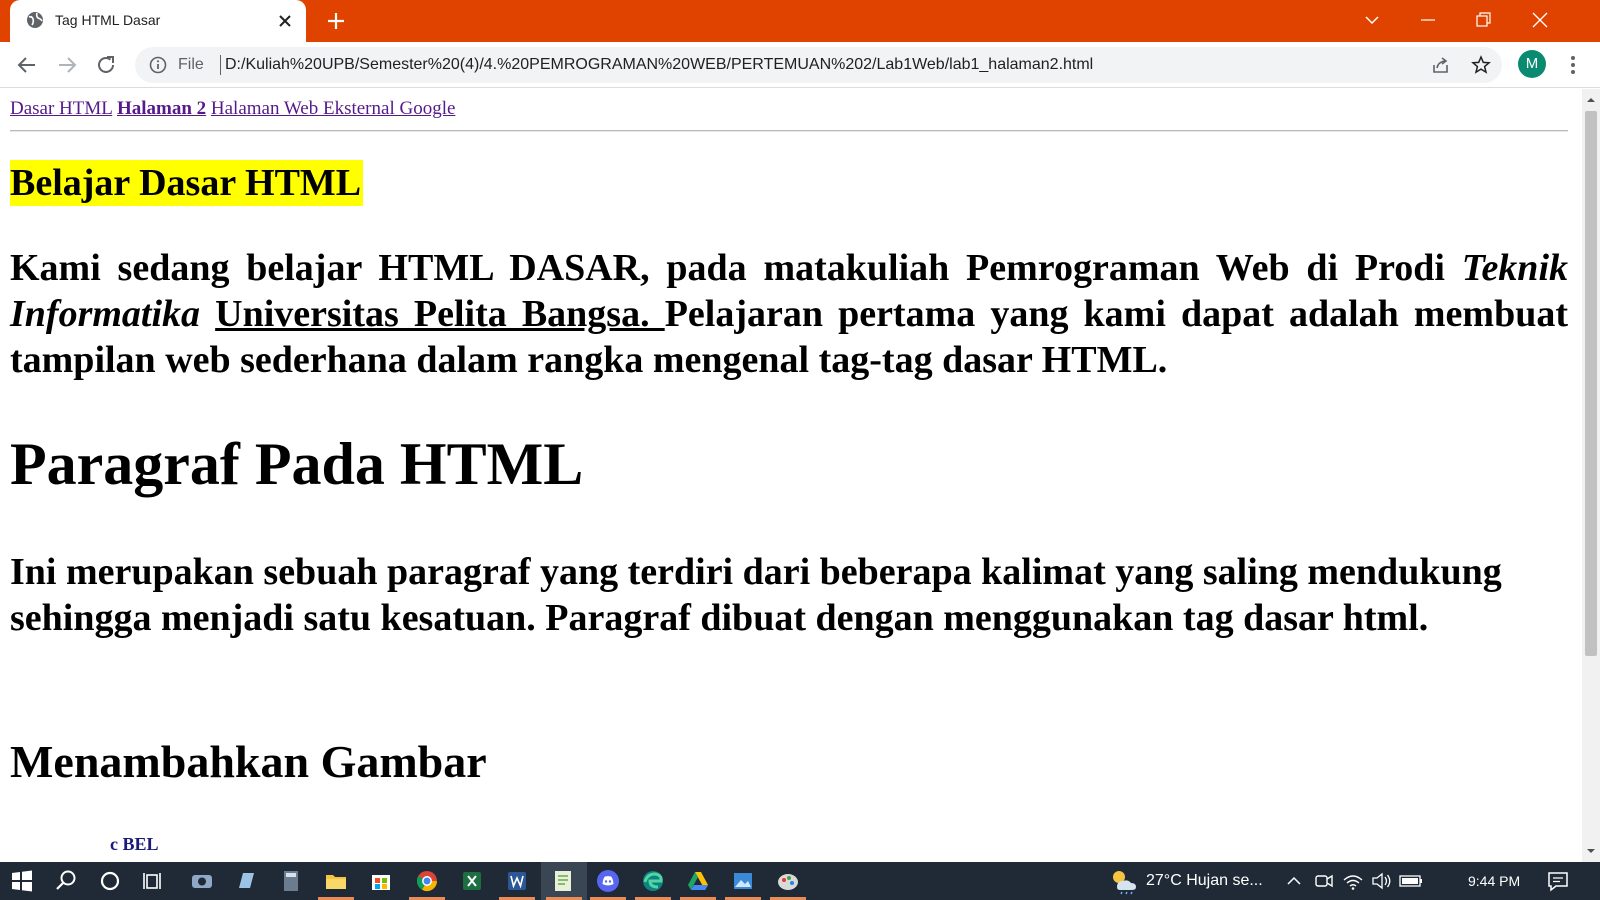 This screenshot has width=1600, height=900. I want to click on link-google: Halaman Web Eksternal Google, so click(333, 108).